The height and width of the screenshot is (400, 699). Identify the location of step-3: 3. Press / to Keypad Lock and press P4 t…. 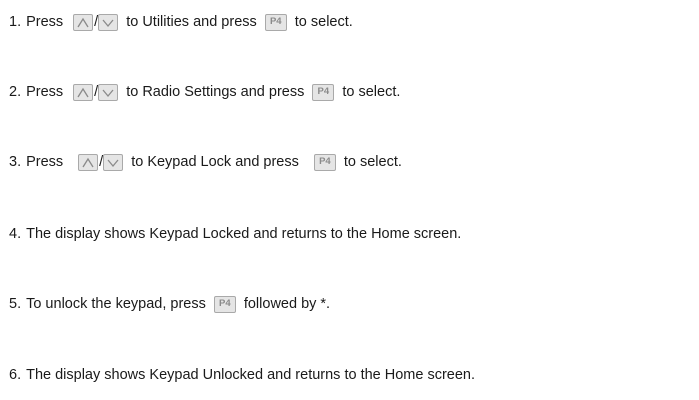
(205, 162).